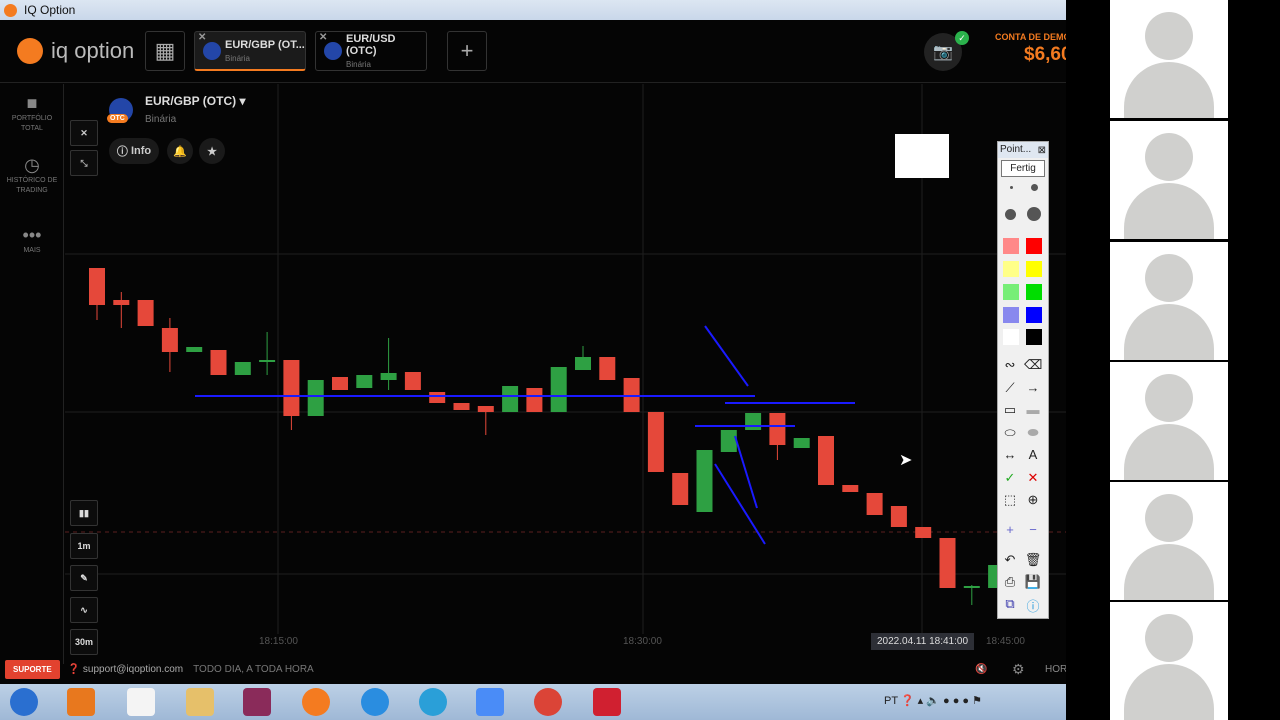  What do you see at coordinates (375, 702) in the screenshot?
I see `ie-icon` at bounding box center [375, 702].